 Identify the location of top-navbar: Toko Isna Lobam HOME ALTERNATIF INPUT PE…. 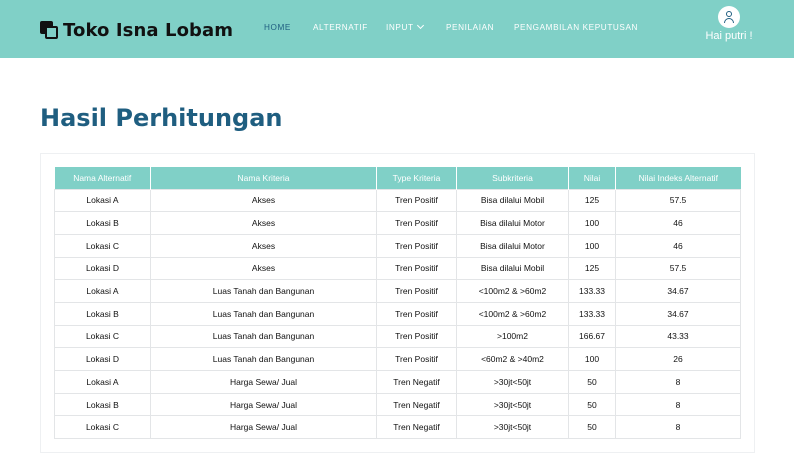
(397, 29).